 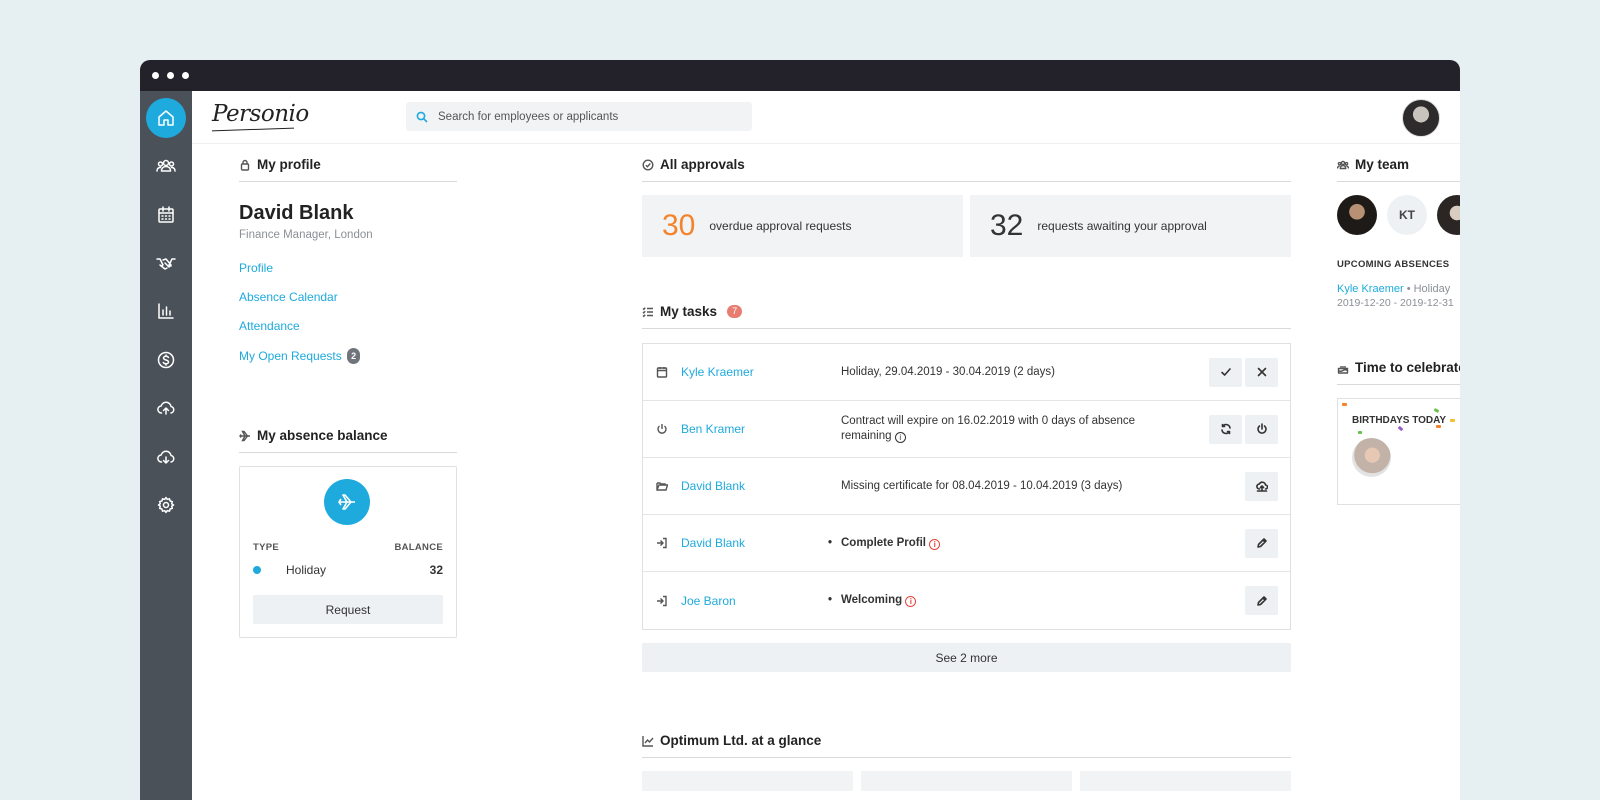 What do you see at coordinates (1225, 429) in the screenshot?
I see `renew-contract-button` at bounding box center [1225, 429].